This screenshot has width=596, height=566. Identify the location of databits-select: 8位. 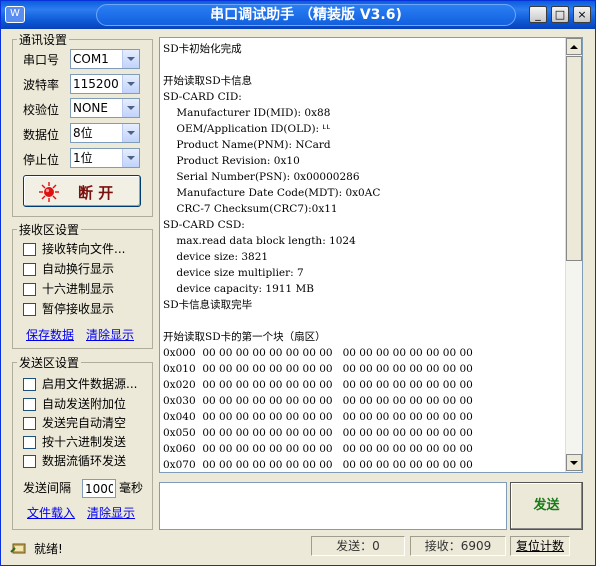
(105, 133).